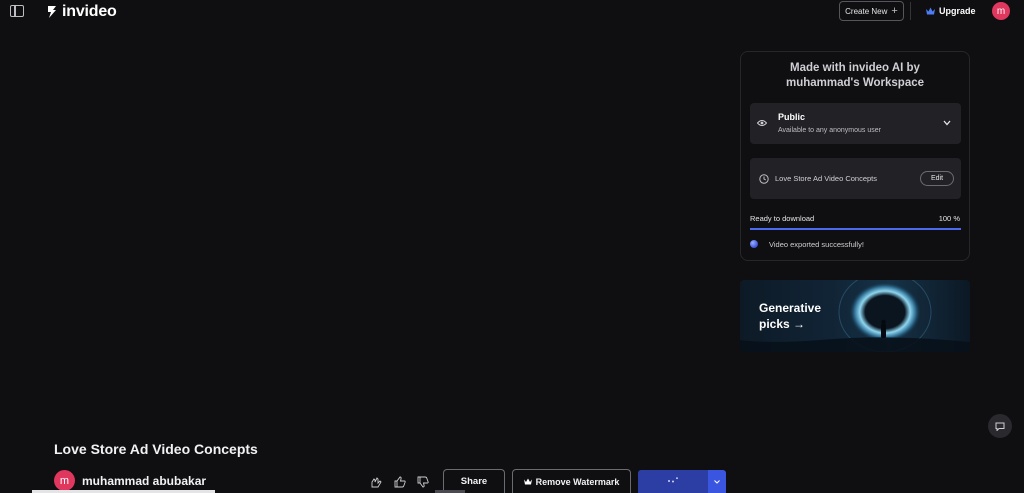 The height and width of the screenshot is (493, 1024). I want to click on progress-bar-fill, so click(855, 229).